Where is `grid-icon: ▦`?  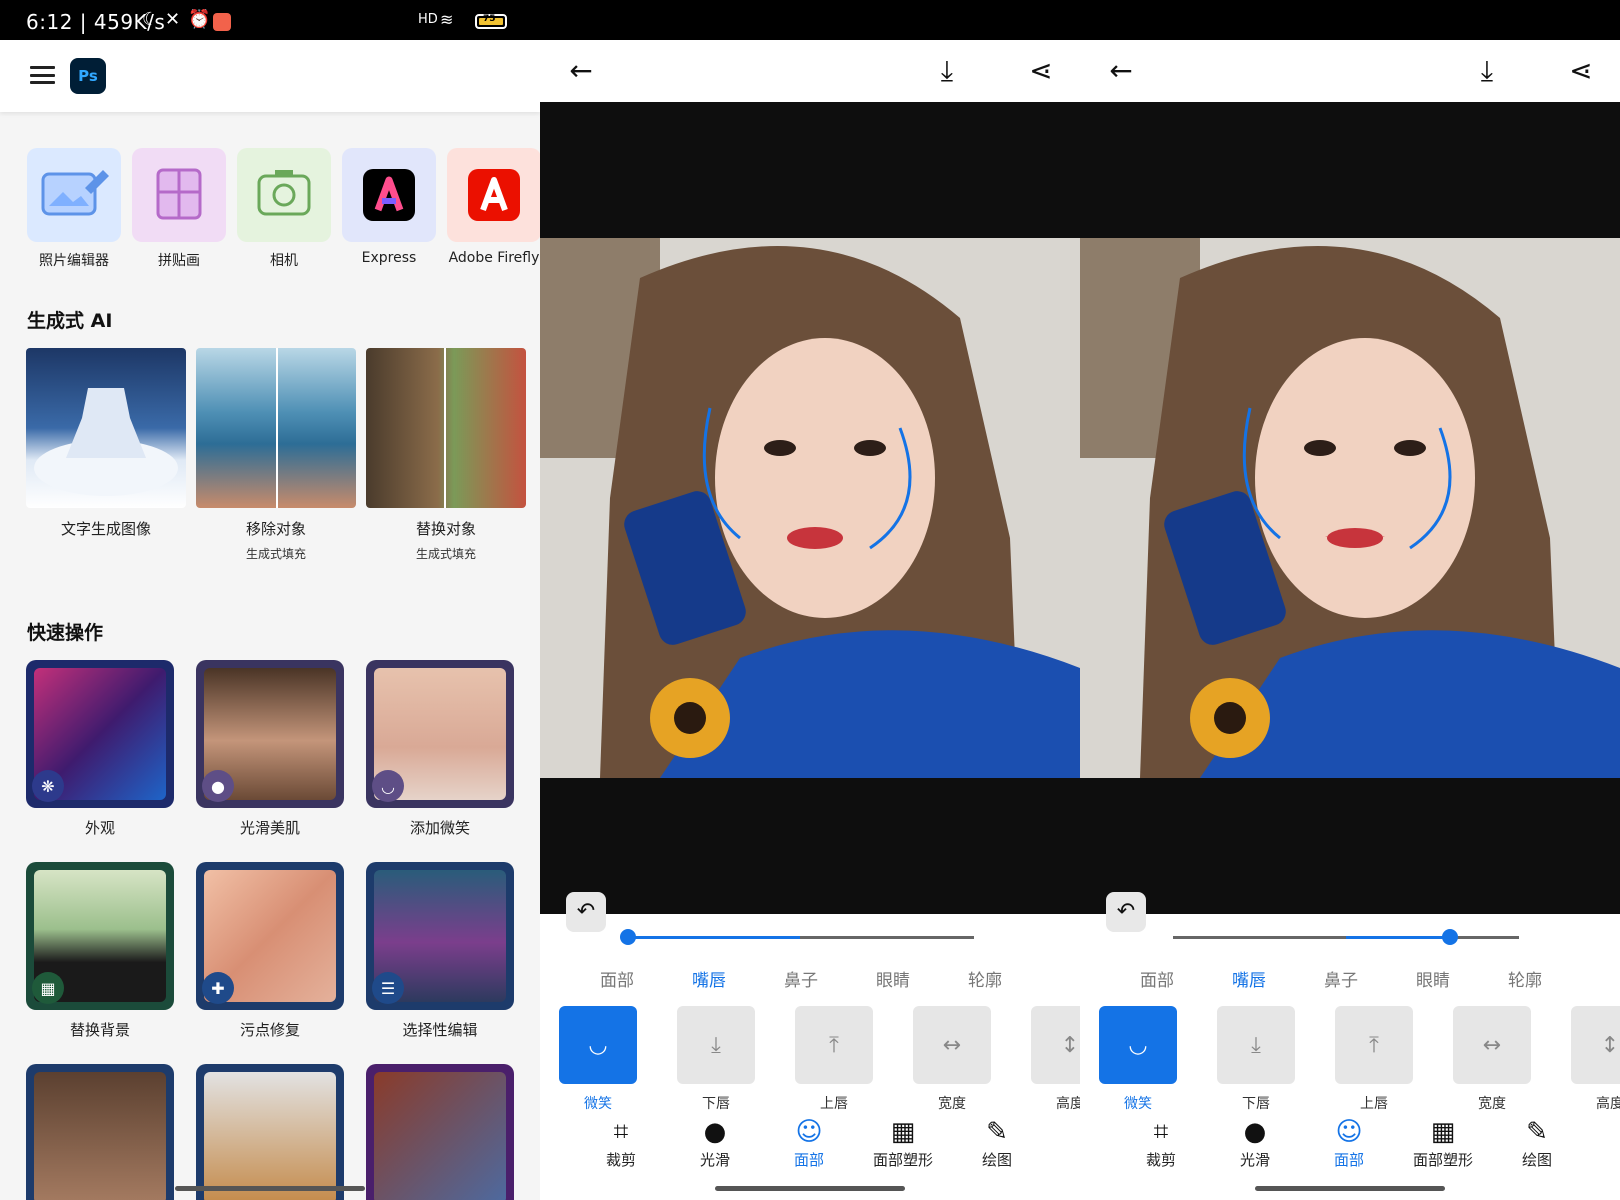 grid-icon: ▦ is located at coordinates (903, 1132).